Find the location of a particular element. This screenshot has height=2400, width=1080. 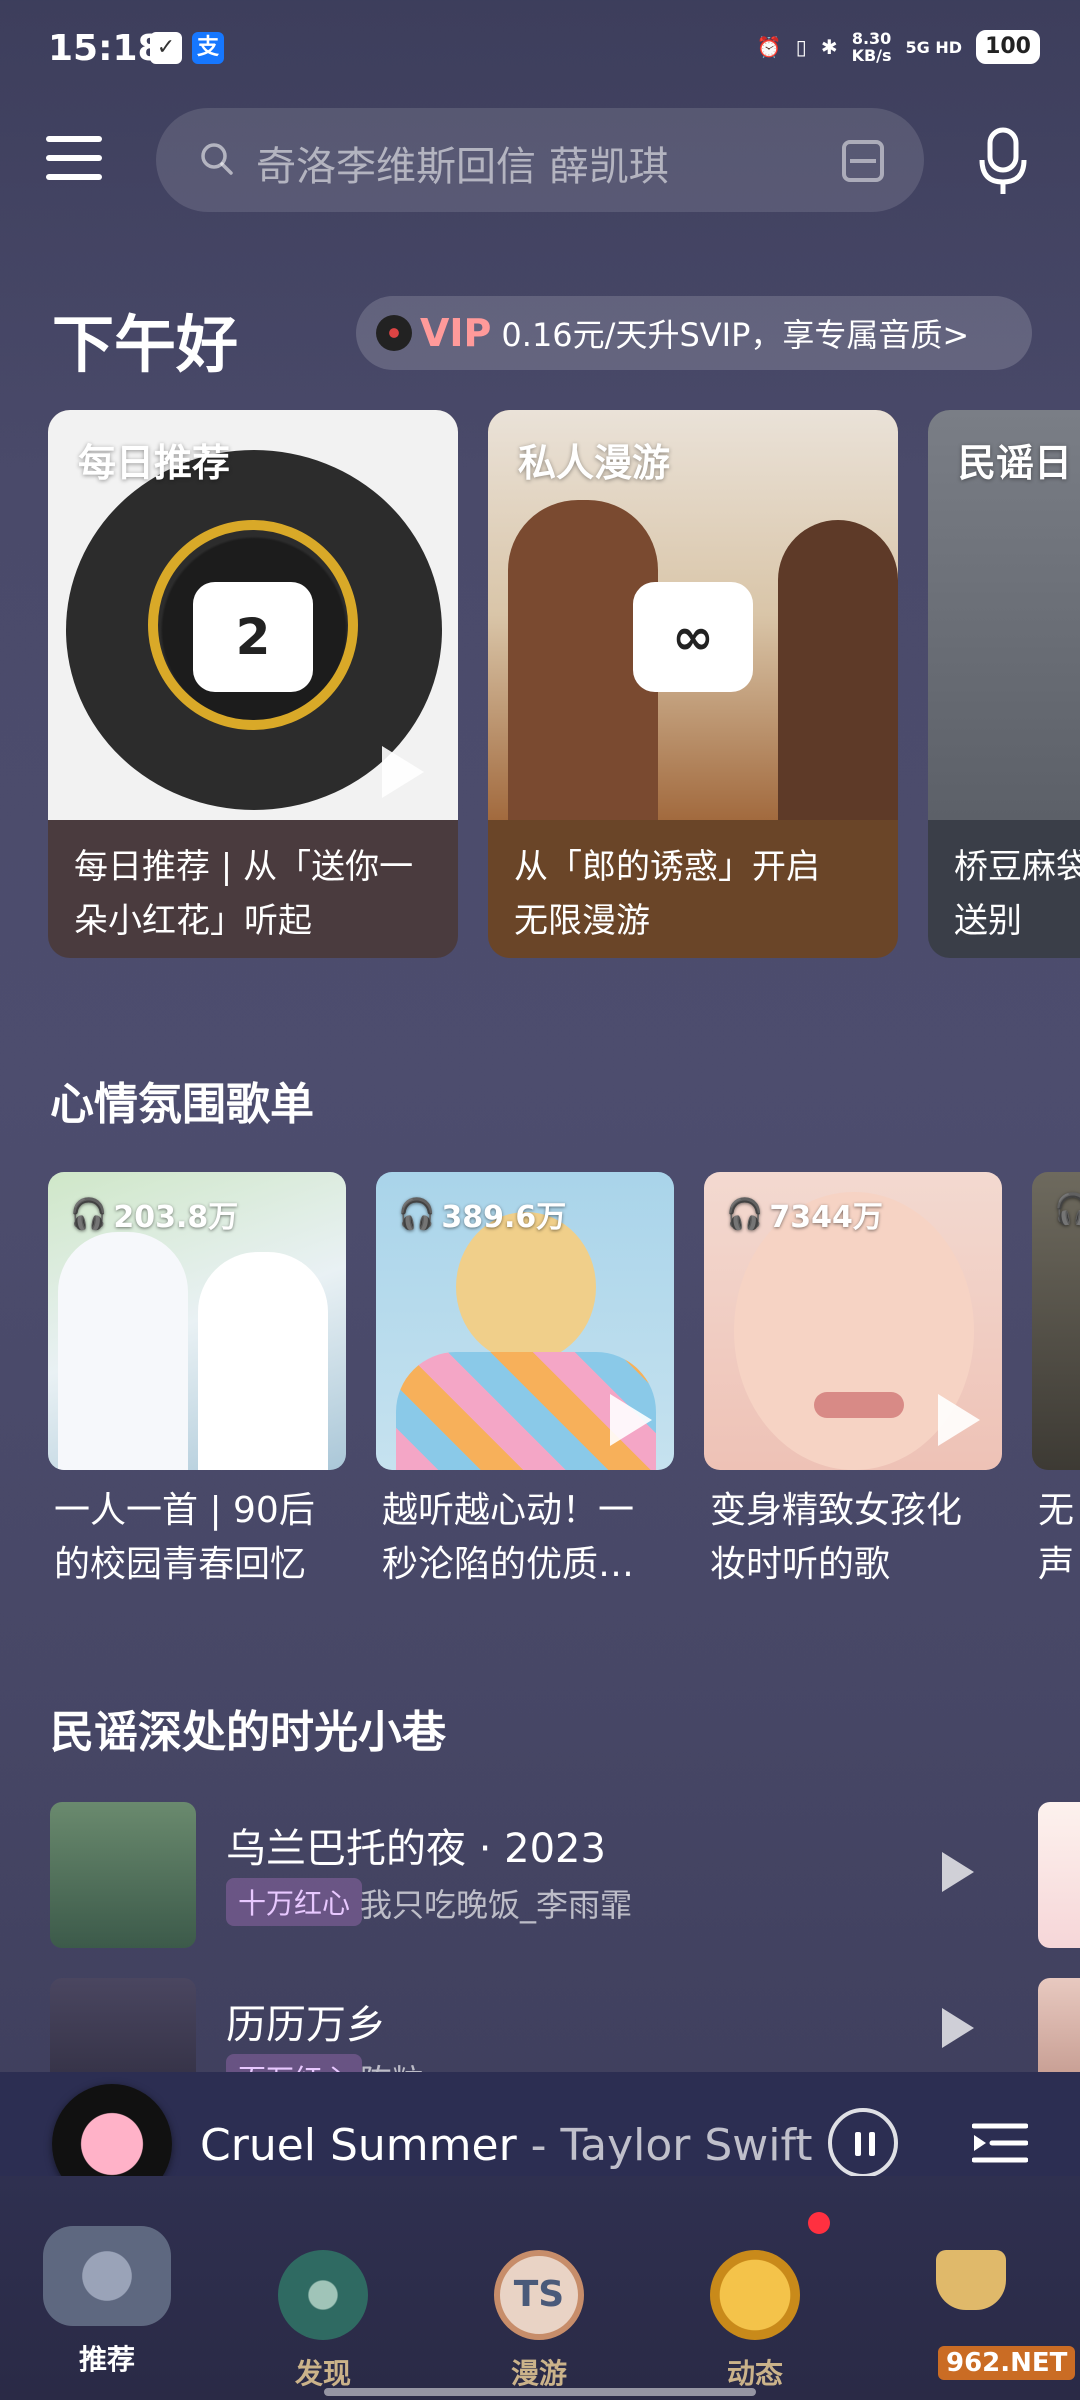

bluetooth-icon: ✱ is located at coordinates (829, 47).